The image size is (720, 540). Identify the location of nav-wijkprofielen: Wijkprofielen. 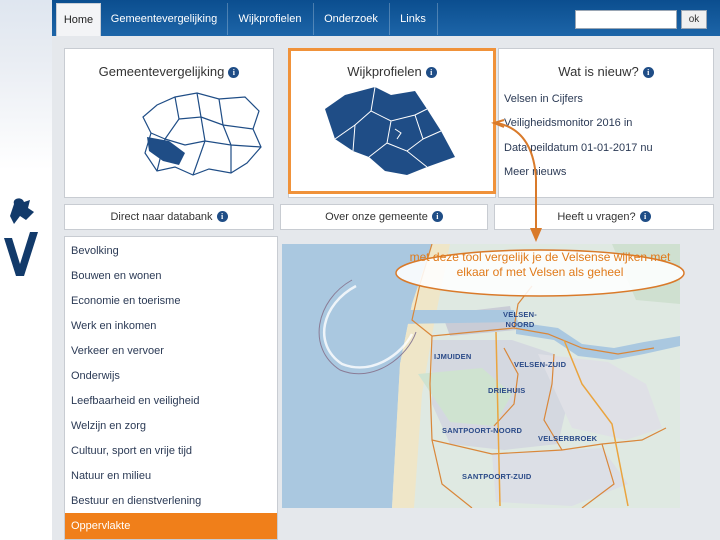
(270, 19).